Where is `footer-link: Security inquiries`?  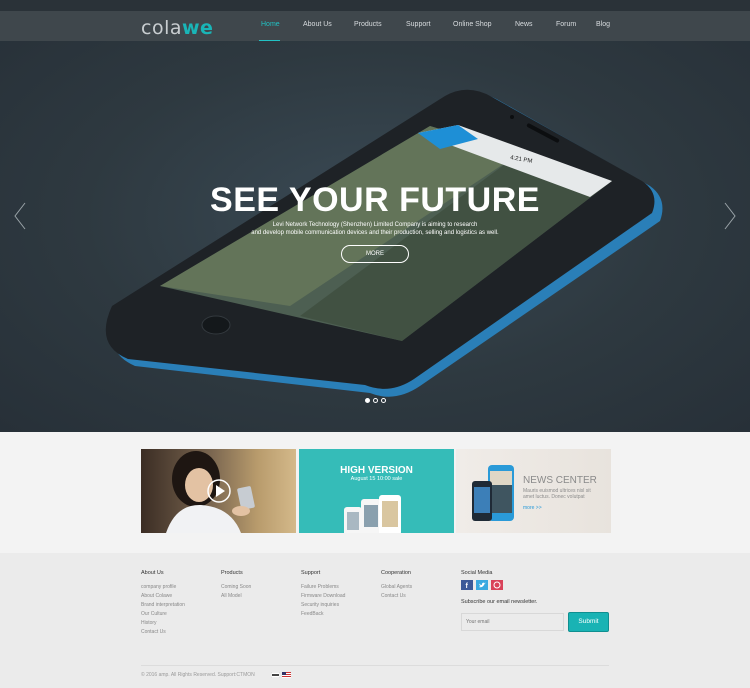 footer-link: Security inquiries is located at coordinates (323, 605).